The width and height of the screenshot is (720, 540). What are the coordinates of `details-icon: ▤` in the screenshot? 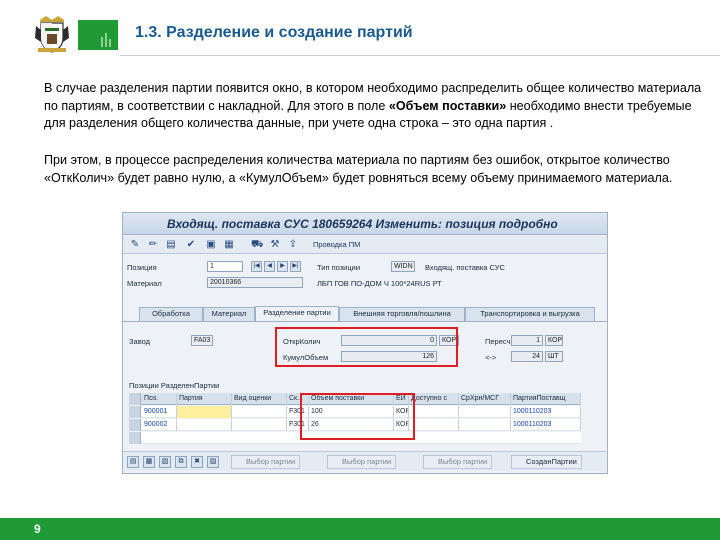 It's located at (133, 462).